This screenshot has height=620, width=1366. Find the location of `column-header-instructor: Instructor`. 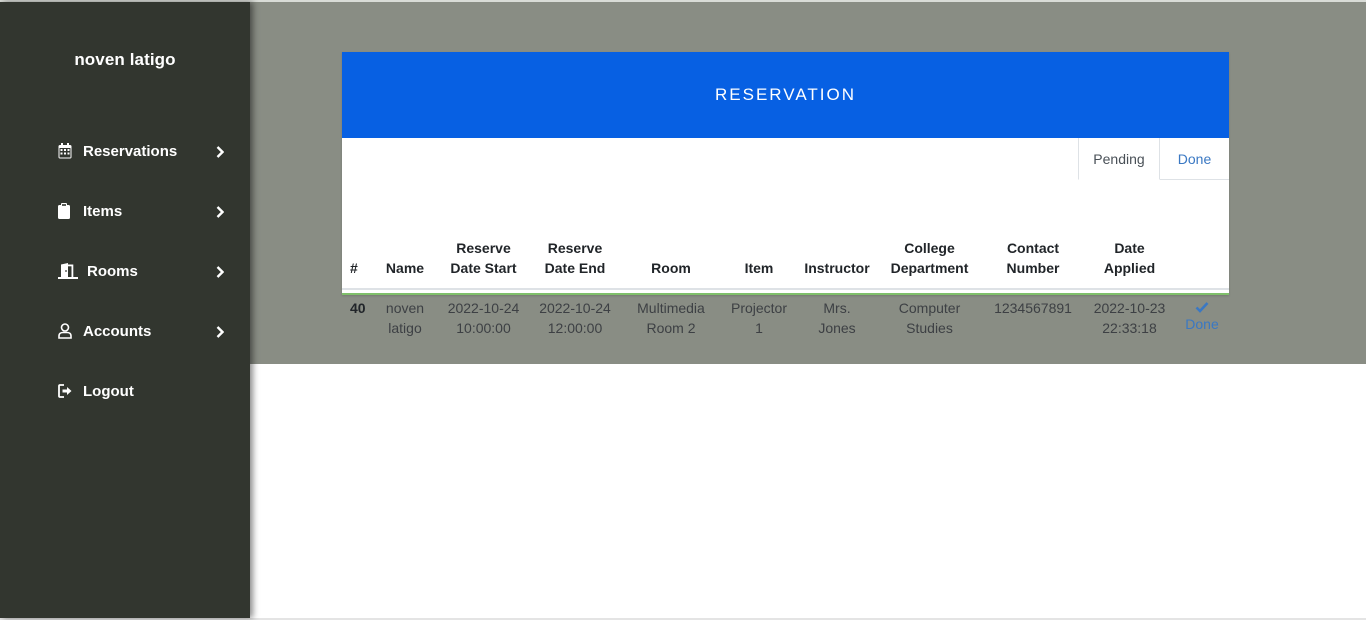

column-header-instructor: Instructor is located at coordinates (837, 235).